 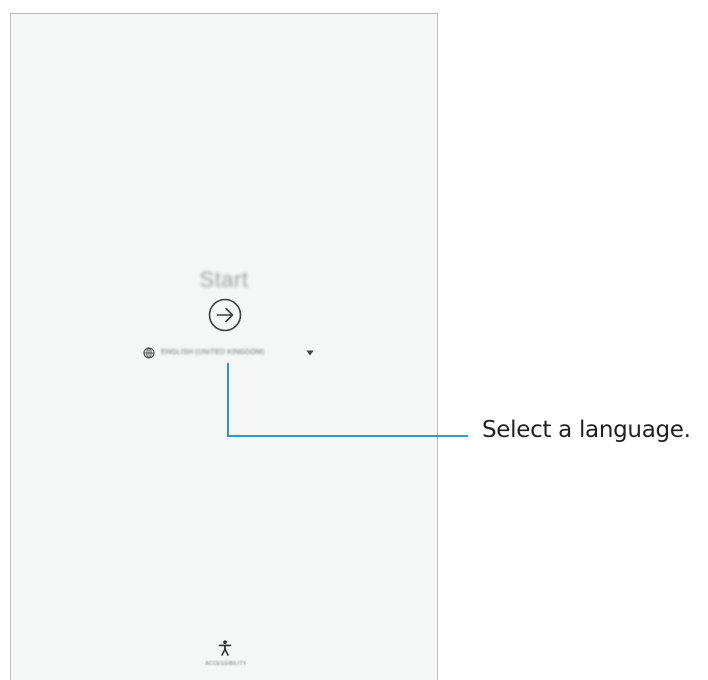 I want to click on accessibility-button: ACCESSIBILITY, so click(x=226, y=658).